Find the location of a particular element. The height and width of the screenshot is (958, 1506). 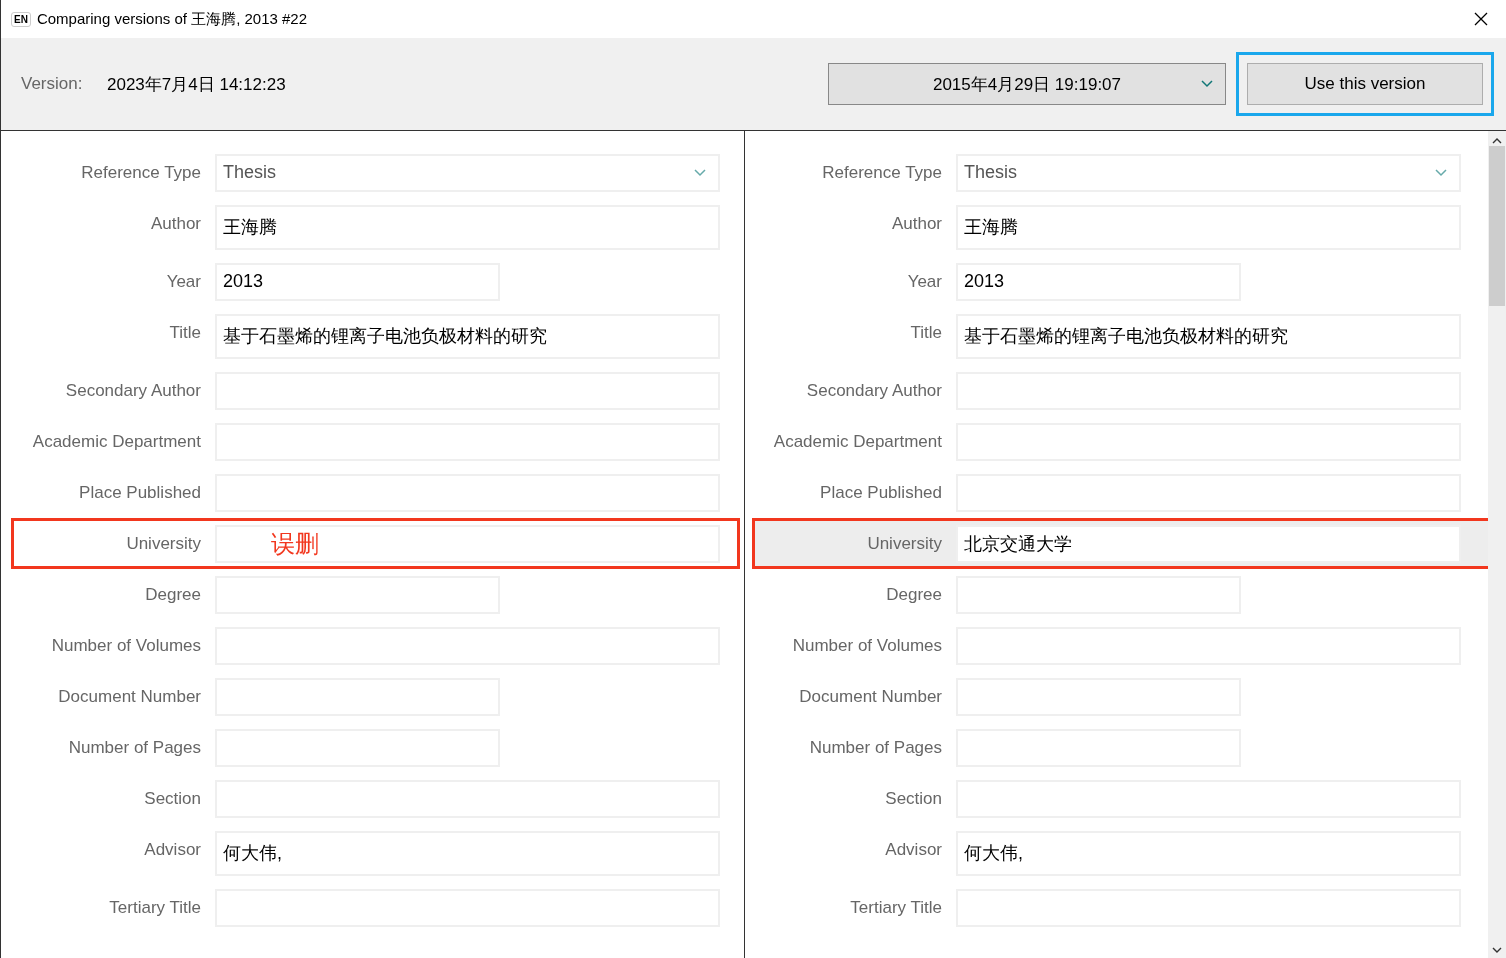

version-label: Version: is located at coordinates (52, 84).